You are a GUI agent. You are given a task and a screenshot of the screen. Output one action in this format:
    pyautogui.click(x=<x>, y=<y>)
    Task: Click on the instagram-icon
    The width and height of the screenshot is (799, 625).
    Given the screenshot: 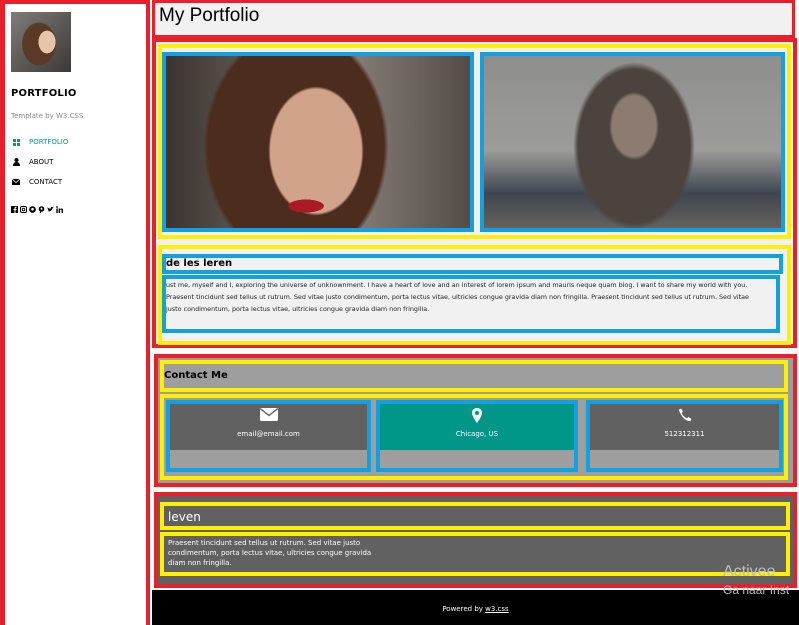 What is the action you would take?
    pyautogui.click(x=23, y=205)
    